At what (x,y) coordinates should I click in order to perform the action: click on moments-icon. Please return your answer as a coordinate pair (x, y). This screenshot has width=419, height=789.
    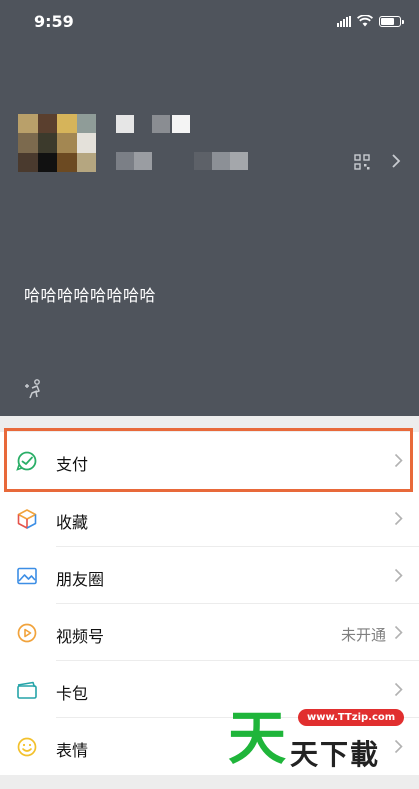
    Looking at the image, I should click on (27, 576).